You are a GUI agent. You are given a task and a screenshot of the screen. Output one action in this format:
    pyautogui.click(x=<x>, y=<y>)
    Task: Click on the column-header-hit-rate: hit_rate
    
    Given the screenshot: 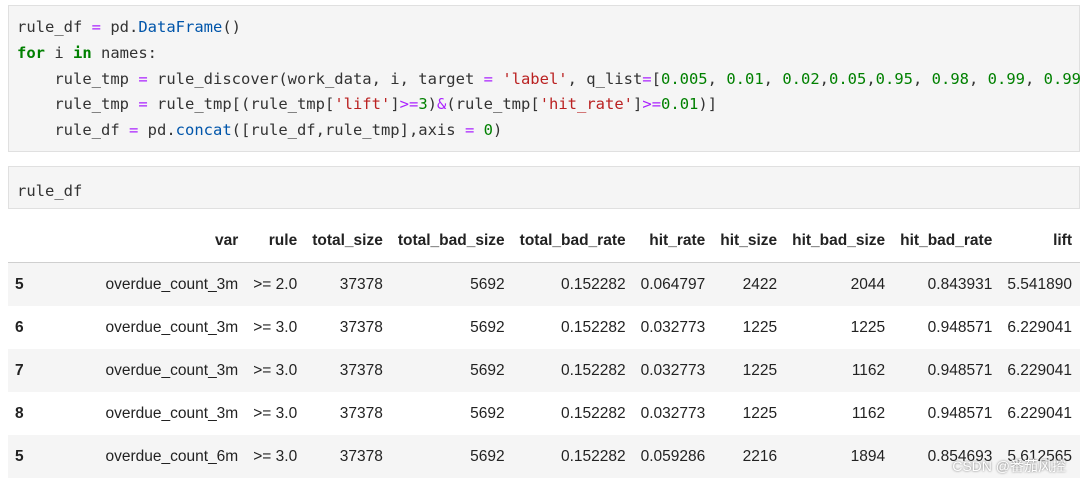 What is the action you would take?
    pyautogui.click(x=673, y=241)
    